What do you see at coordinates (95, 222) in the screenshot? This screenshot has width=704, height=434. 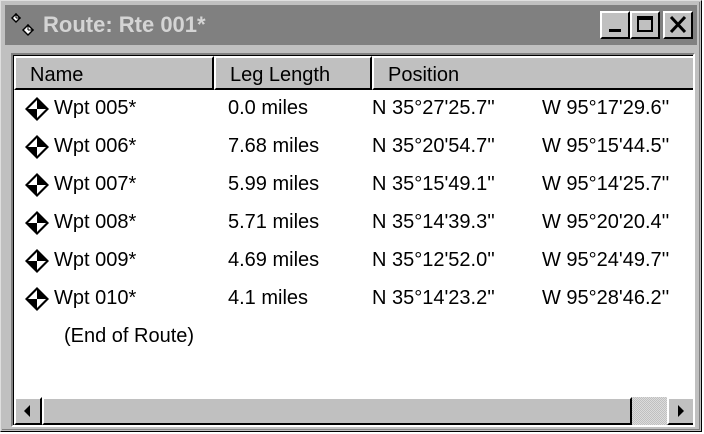 I see `waypoint-name: Wpt 008*` at bounding box center [95, 222].